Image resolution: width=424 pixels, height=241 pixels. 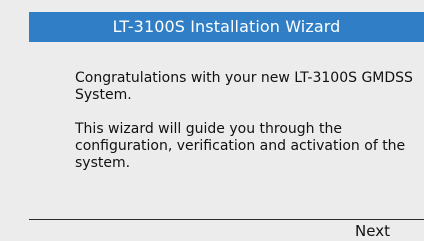 I want to click on window-title: LT-3100S Installation Wizard, so click(x=226, y=27).